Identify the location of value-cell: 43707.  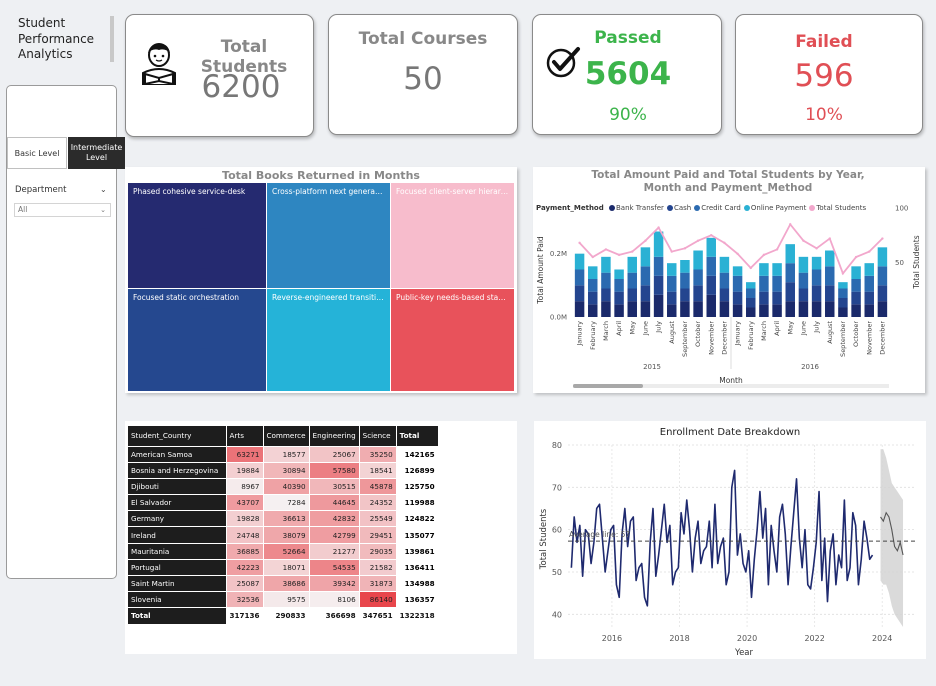
(245, 503).